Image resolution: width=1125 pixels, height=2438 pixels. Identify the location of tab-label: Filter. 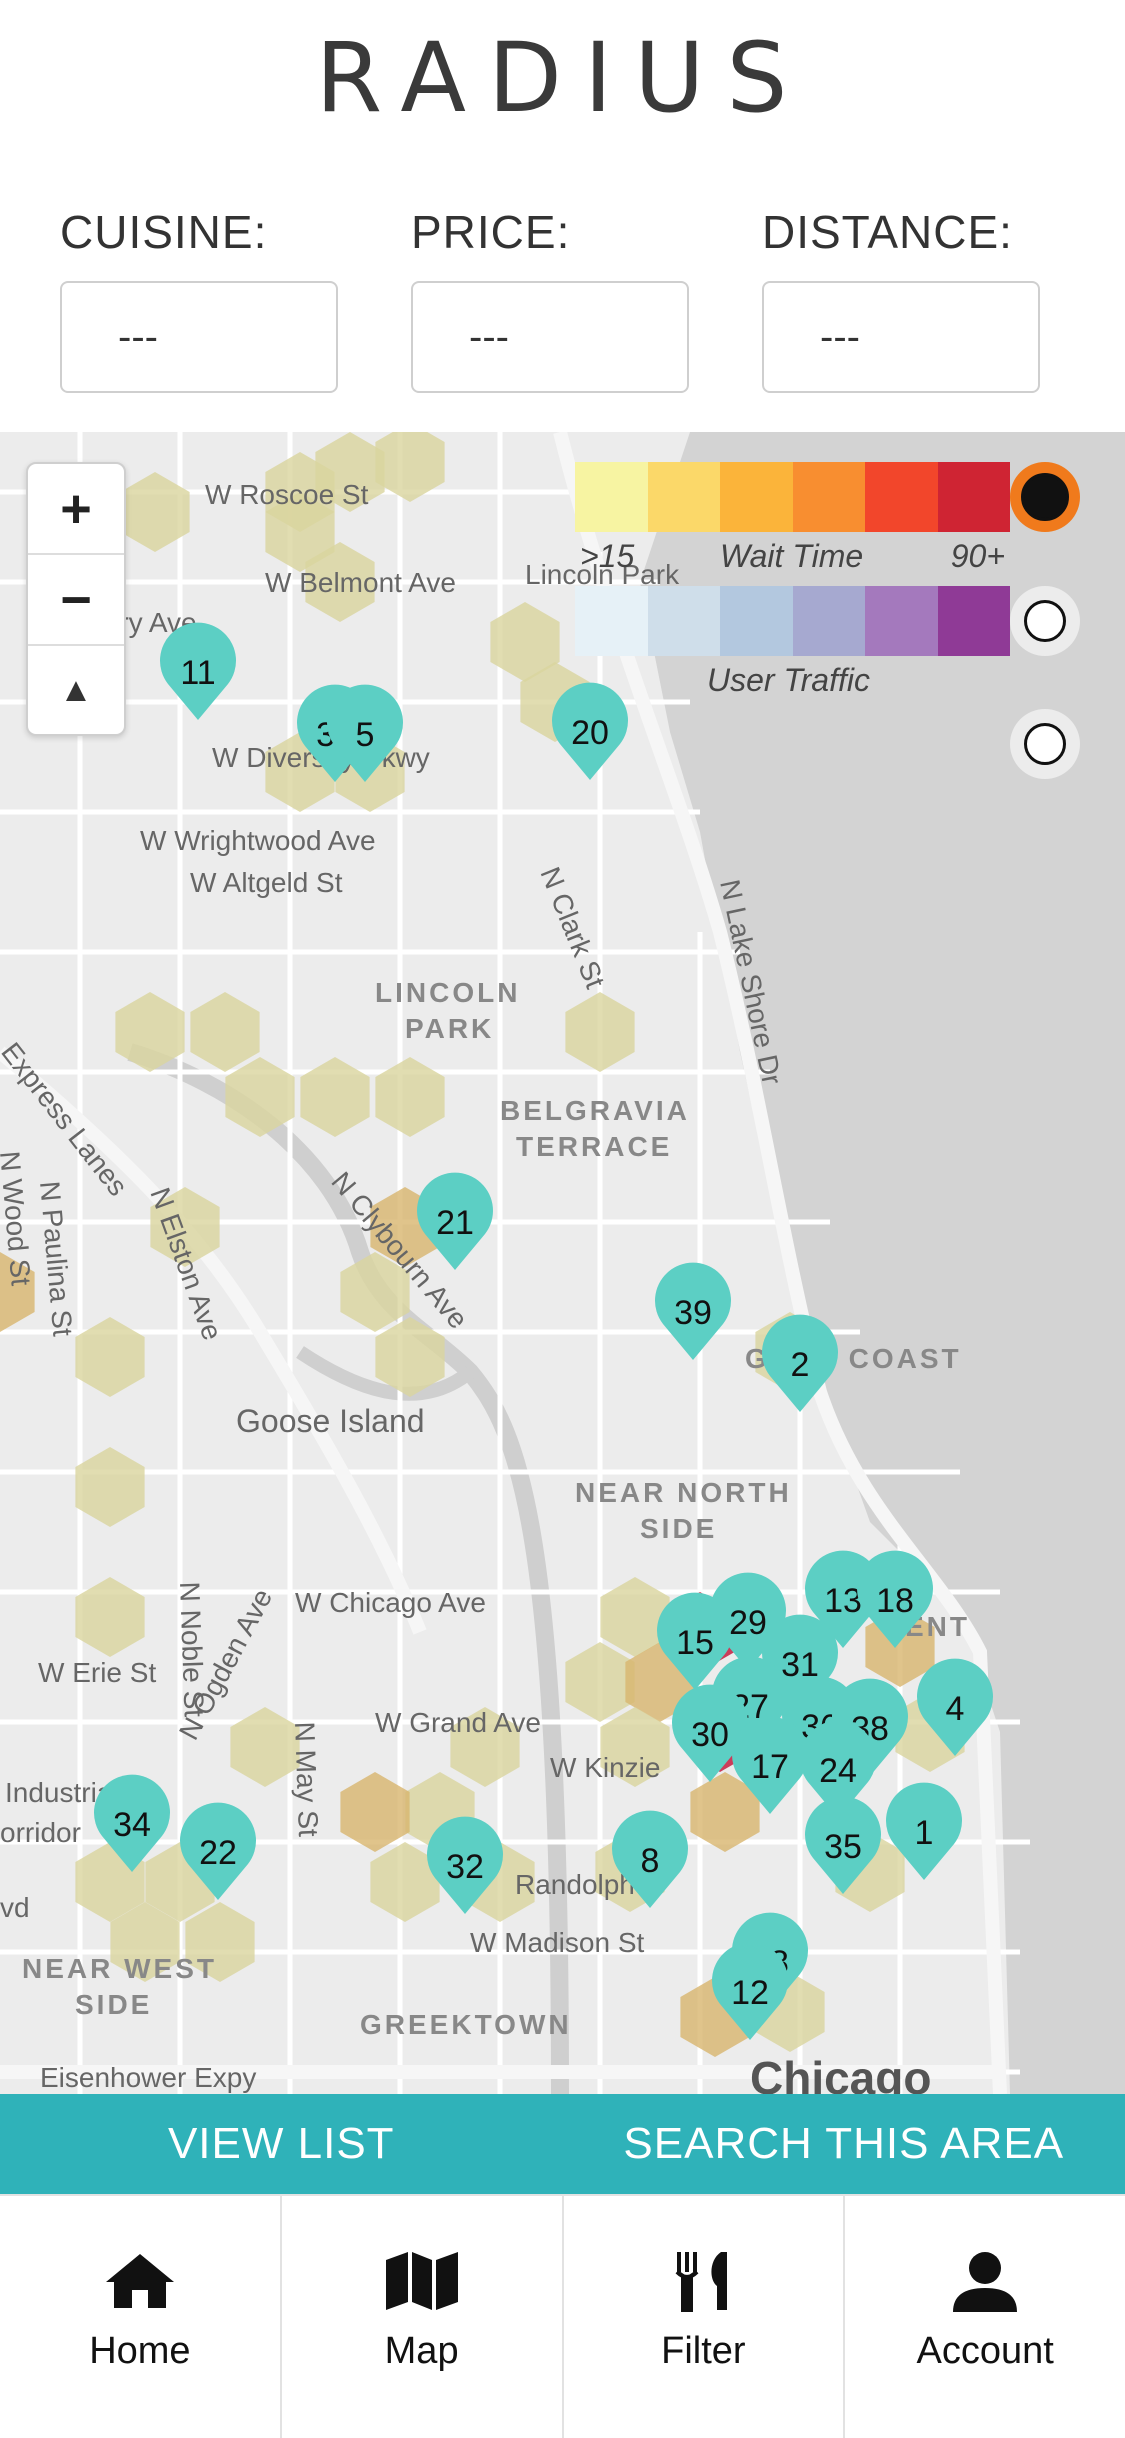
(703, 2351).